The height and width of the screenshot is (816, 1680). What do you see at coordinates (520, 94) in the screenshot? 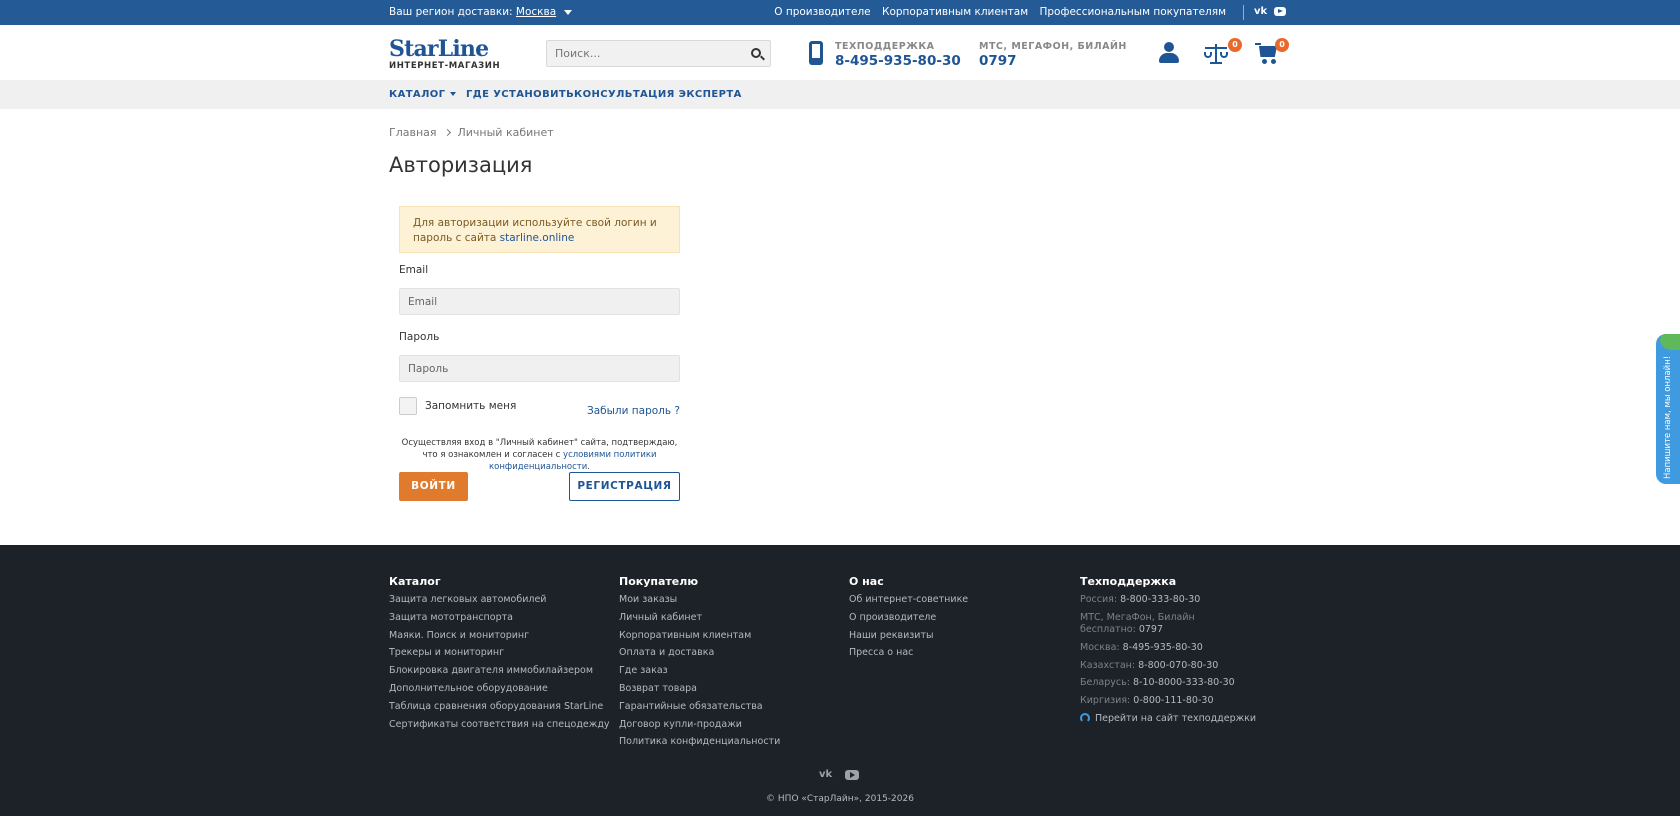
I see `nav-where-to-install: ГДЕ УСТАНОВИТЬ` at bounding box center [520, 94].